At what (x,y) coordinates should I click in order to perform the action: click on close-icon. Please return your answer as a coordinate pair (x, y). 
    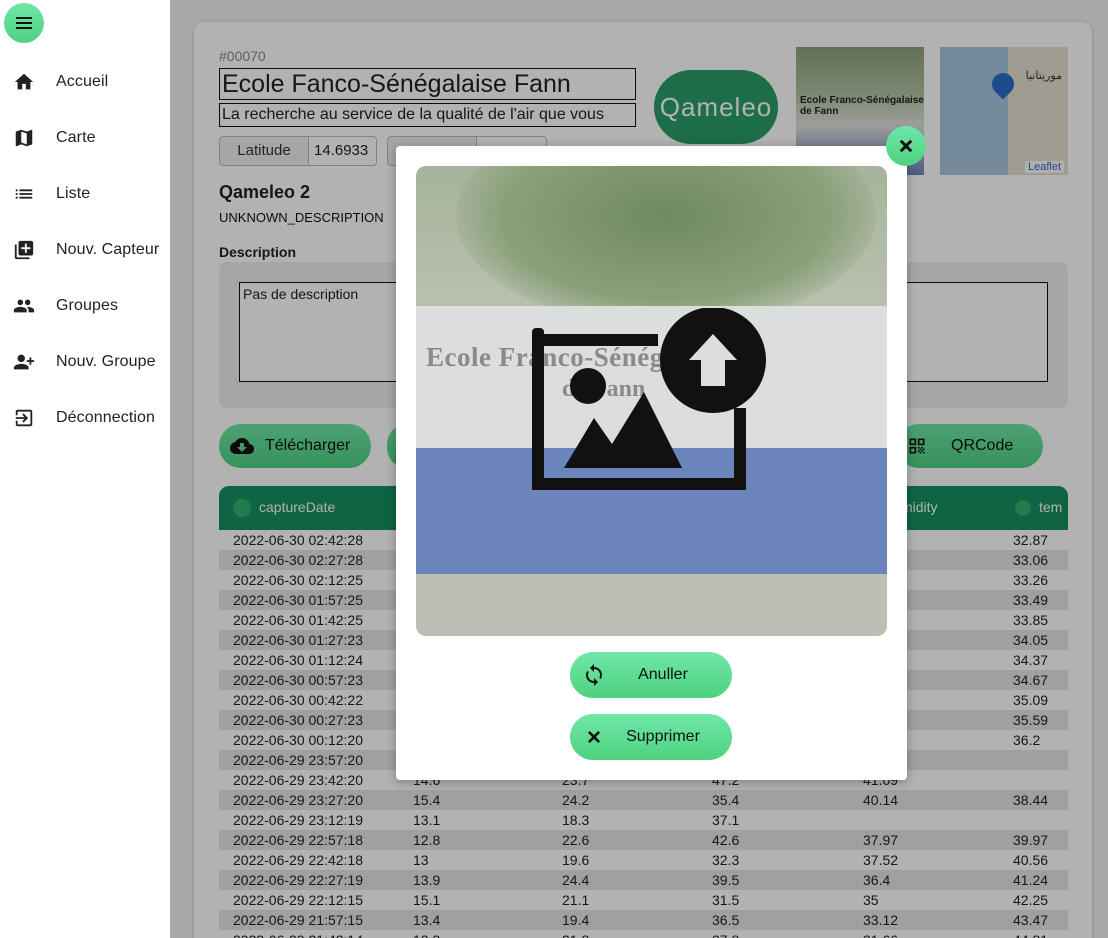
    Looking at the image, I should click on (906, 146).